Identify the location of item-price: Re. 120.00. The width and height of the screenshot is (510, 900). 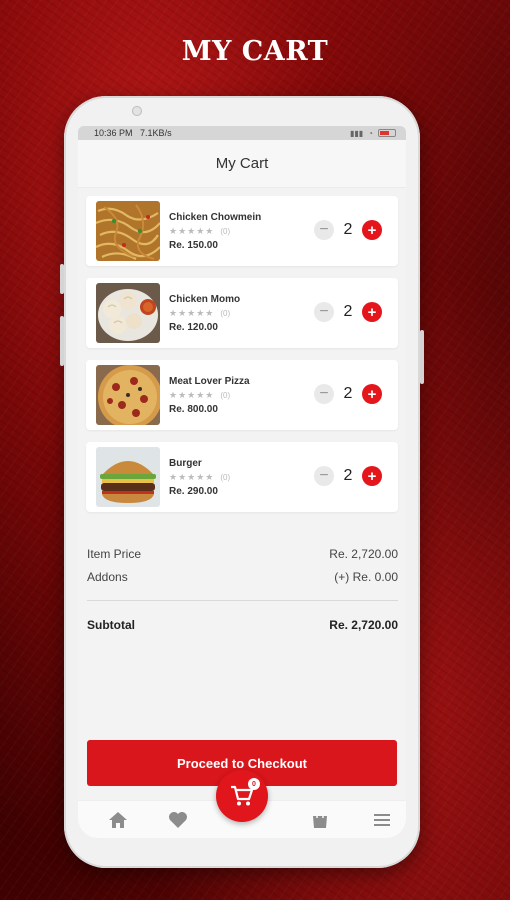
(193, 327).